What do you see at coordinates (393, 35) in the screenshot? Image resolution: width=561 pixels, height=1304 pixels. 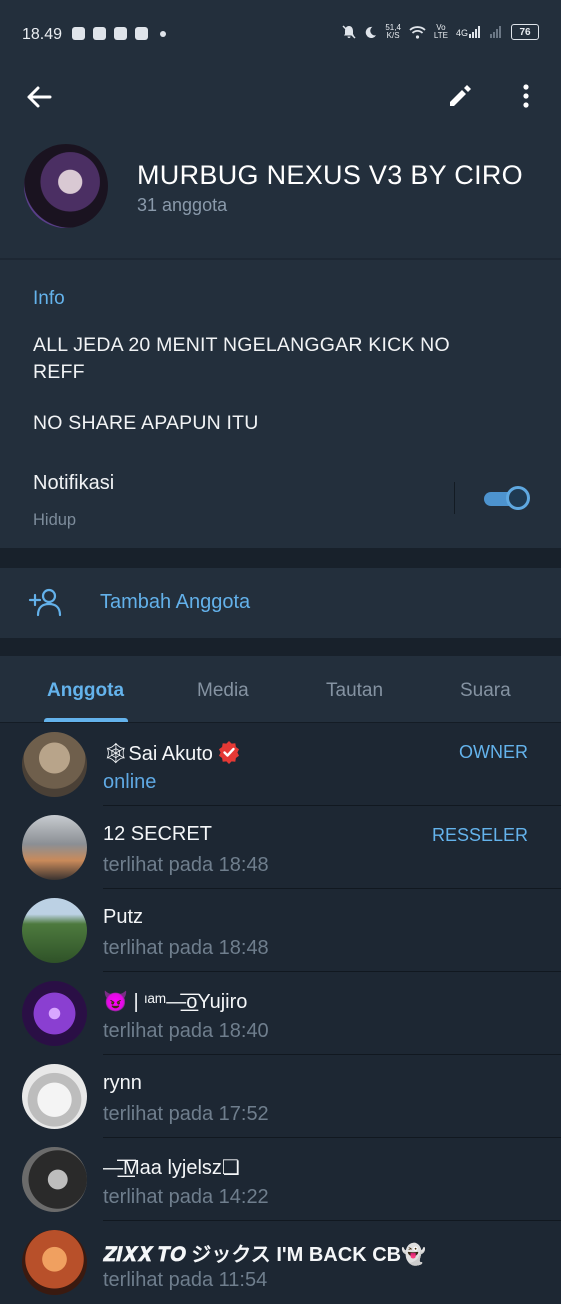 I see `net-speed-unit: K/S` at bounding box center [393, 35].